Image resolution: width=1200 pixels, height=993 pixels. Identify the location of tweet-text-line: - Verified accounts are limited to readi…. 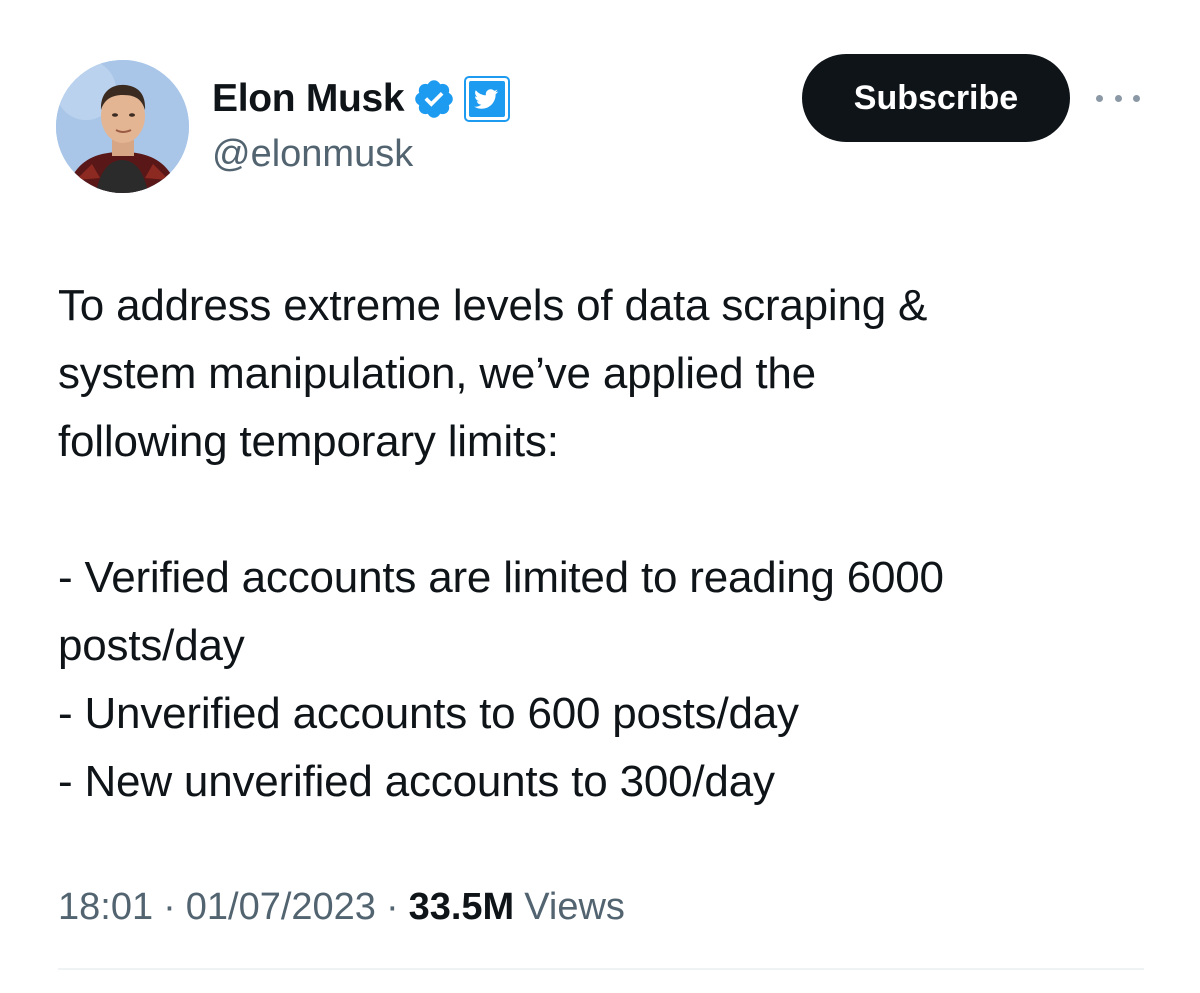
(501, 577).